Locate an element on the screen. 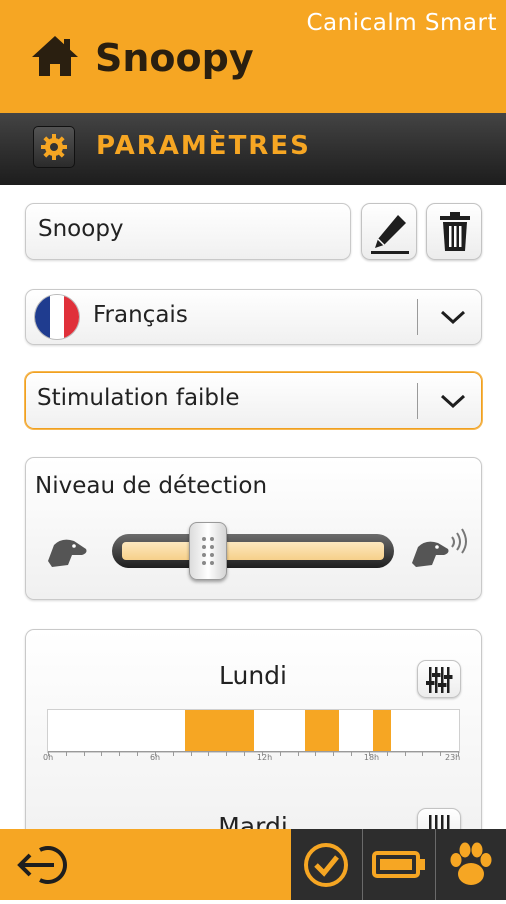  timeline-axis is located at coordinates (253, 751).